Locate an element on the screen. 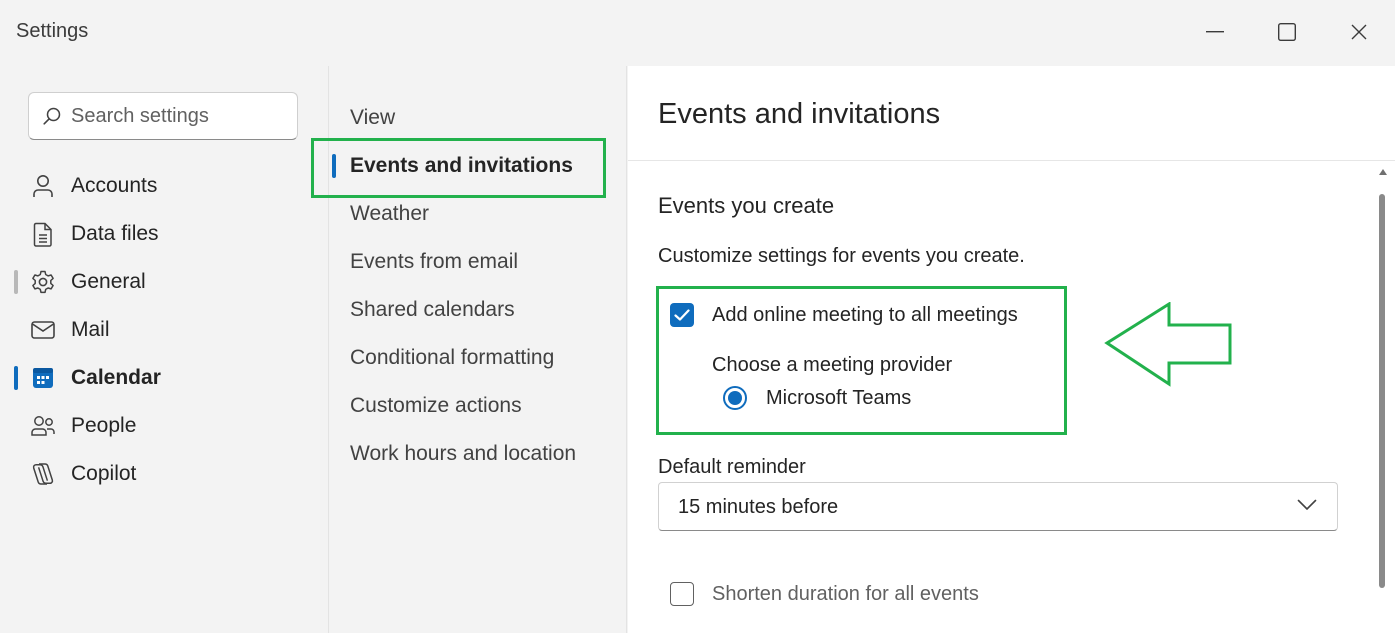  search-icon is located at coordinates (52, 116).